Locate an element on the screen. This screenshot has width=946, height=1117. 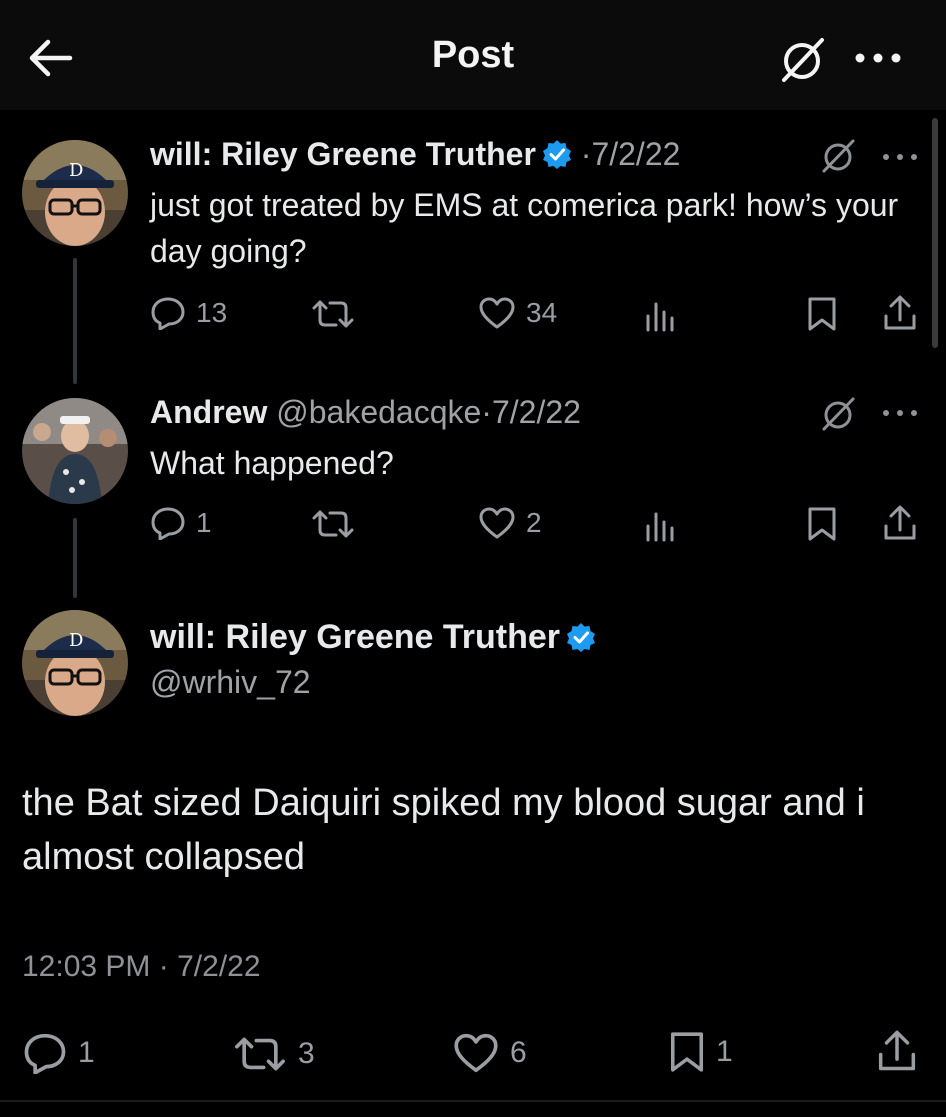
post-date: 7/2/22 is located at coordinates (219, 966).